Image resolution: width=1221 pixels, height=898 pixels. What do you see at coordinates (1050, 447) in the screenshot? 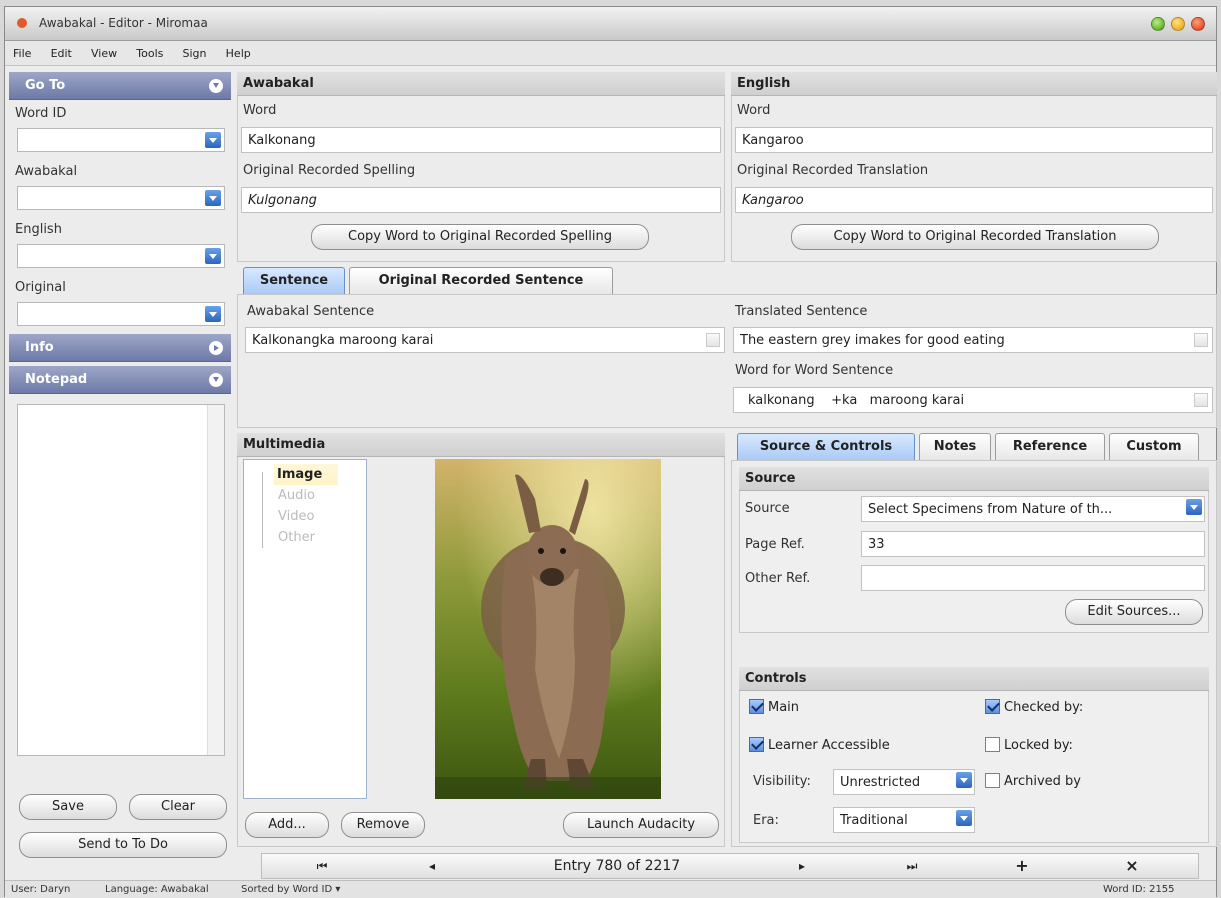
I see `tab-reference: Reference` at bounding box center [1050, 447].